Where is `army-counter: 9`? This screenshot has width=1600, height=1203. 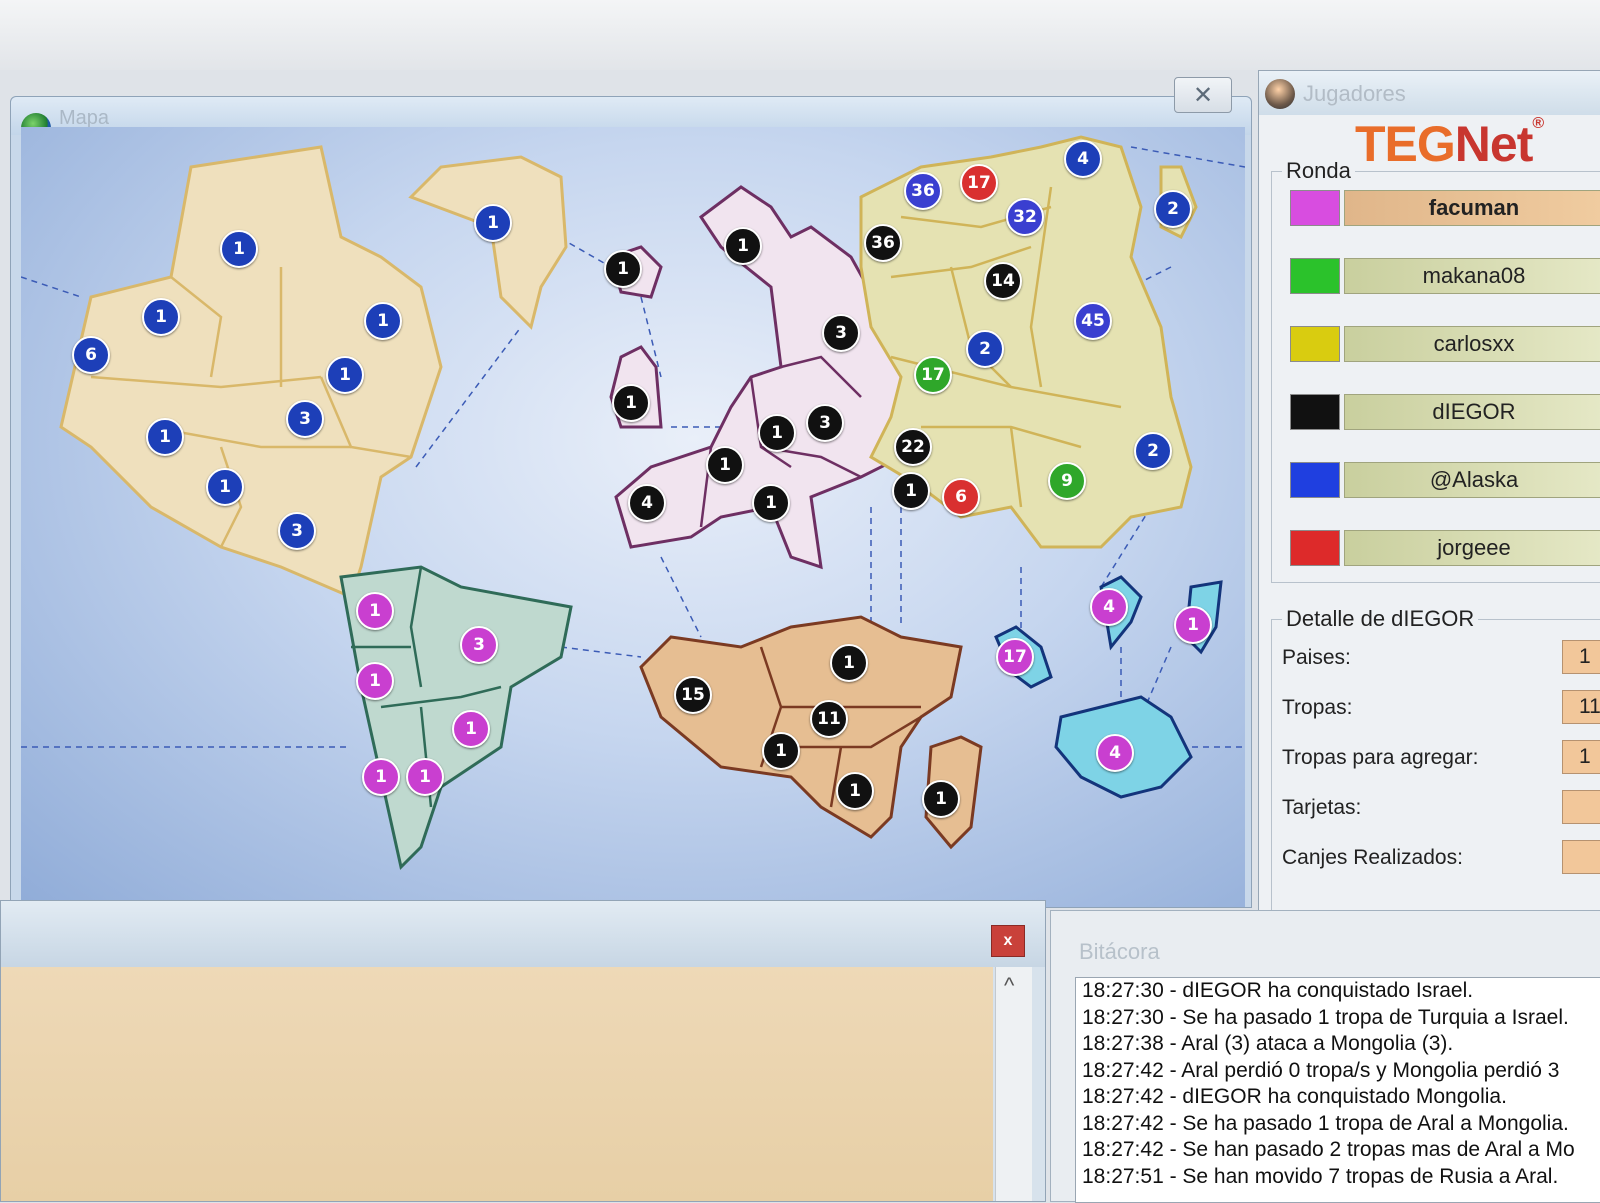 army-counter: 9 is located at coordinates (1067, 481).